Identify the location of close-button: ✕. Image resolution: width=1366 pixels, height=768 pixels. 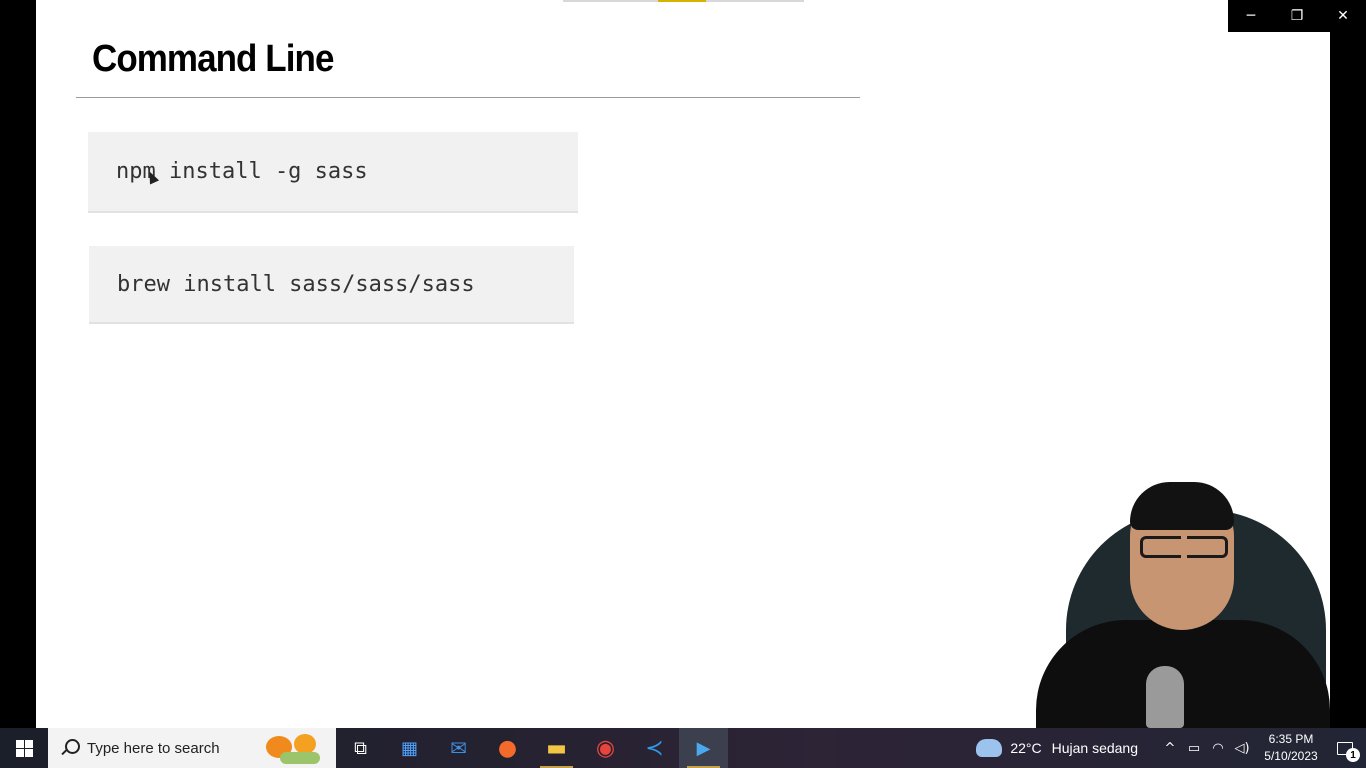
(1343, 16).